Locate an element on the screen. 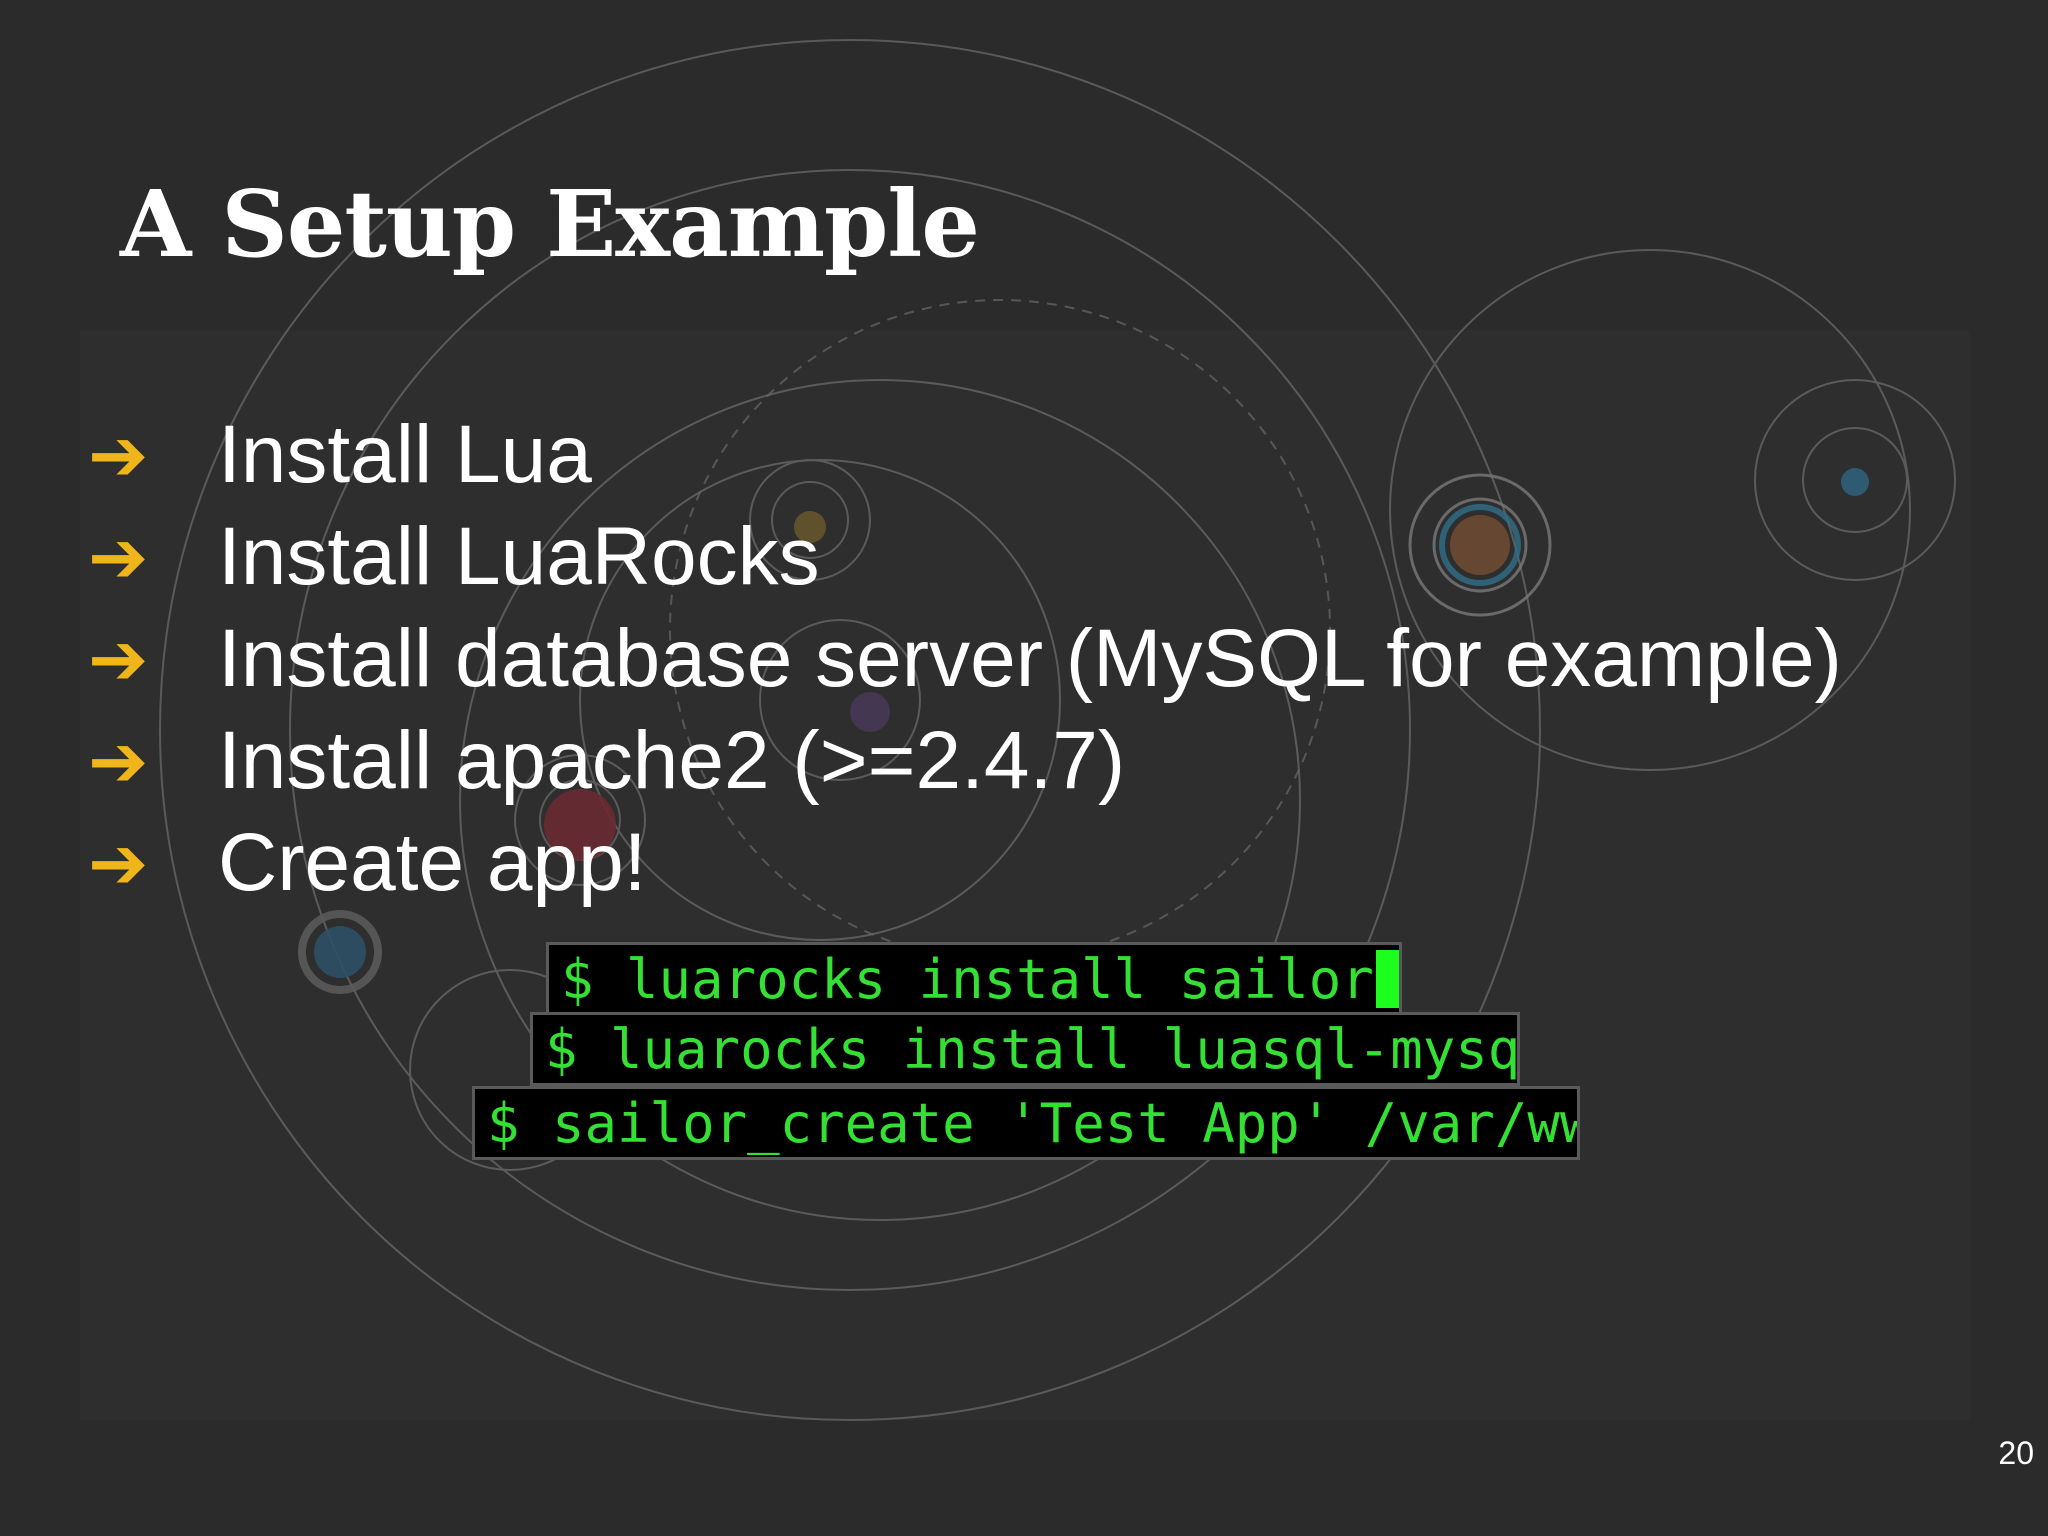  slide-title: A Setup Example is located at coordinates (550, 224).